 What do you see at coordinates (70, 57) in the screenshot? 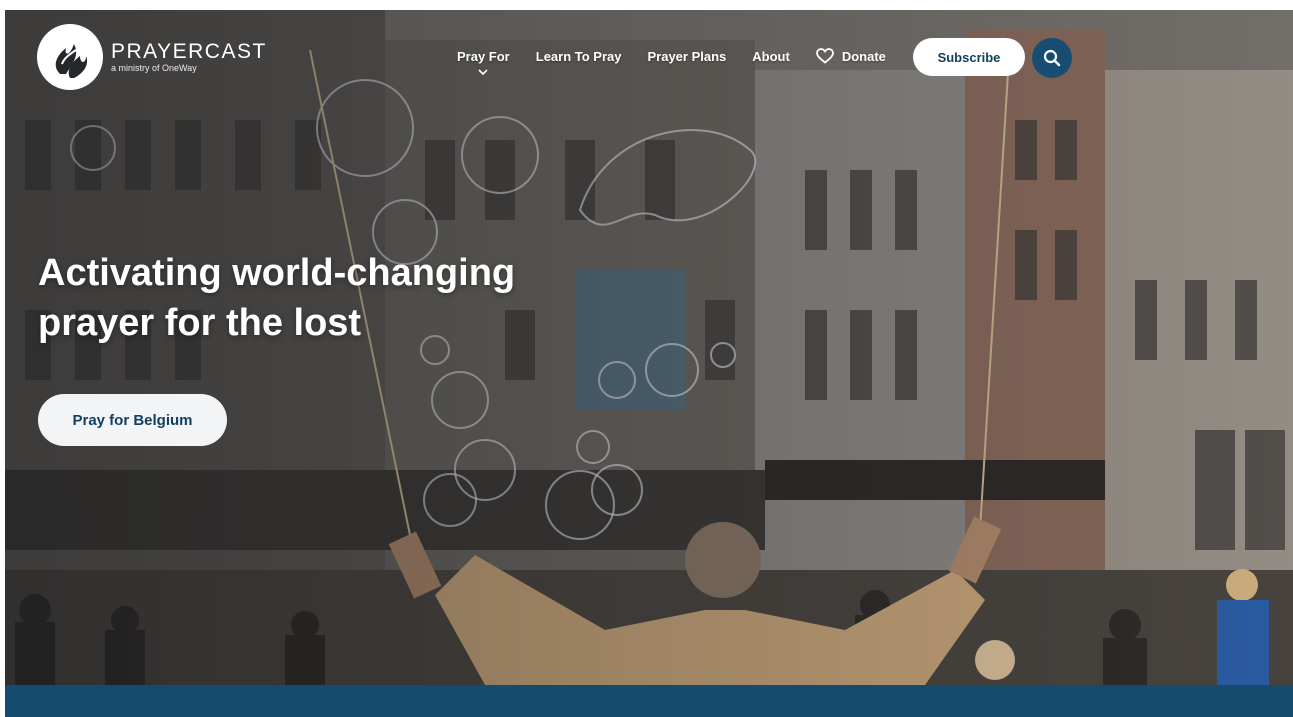
I see `flame-icon` at bounding box center [70, 57].